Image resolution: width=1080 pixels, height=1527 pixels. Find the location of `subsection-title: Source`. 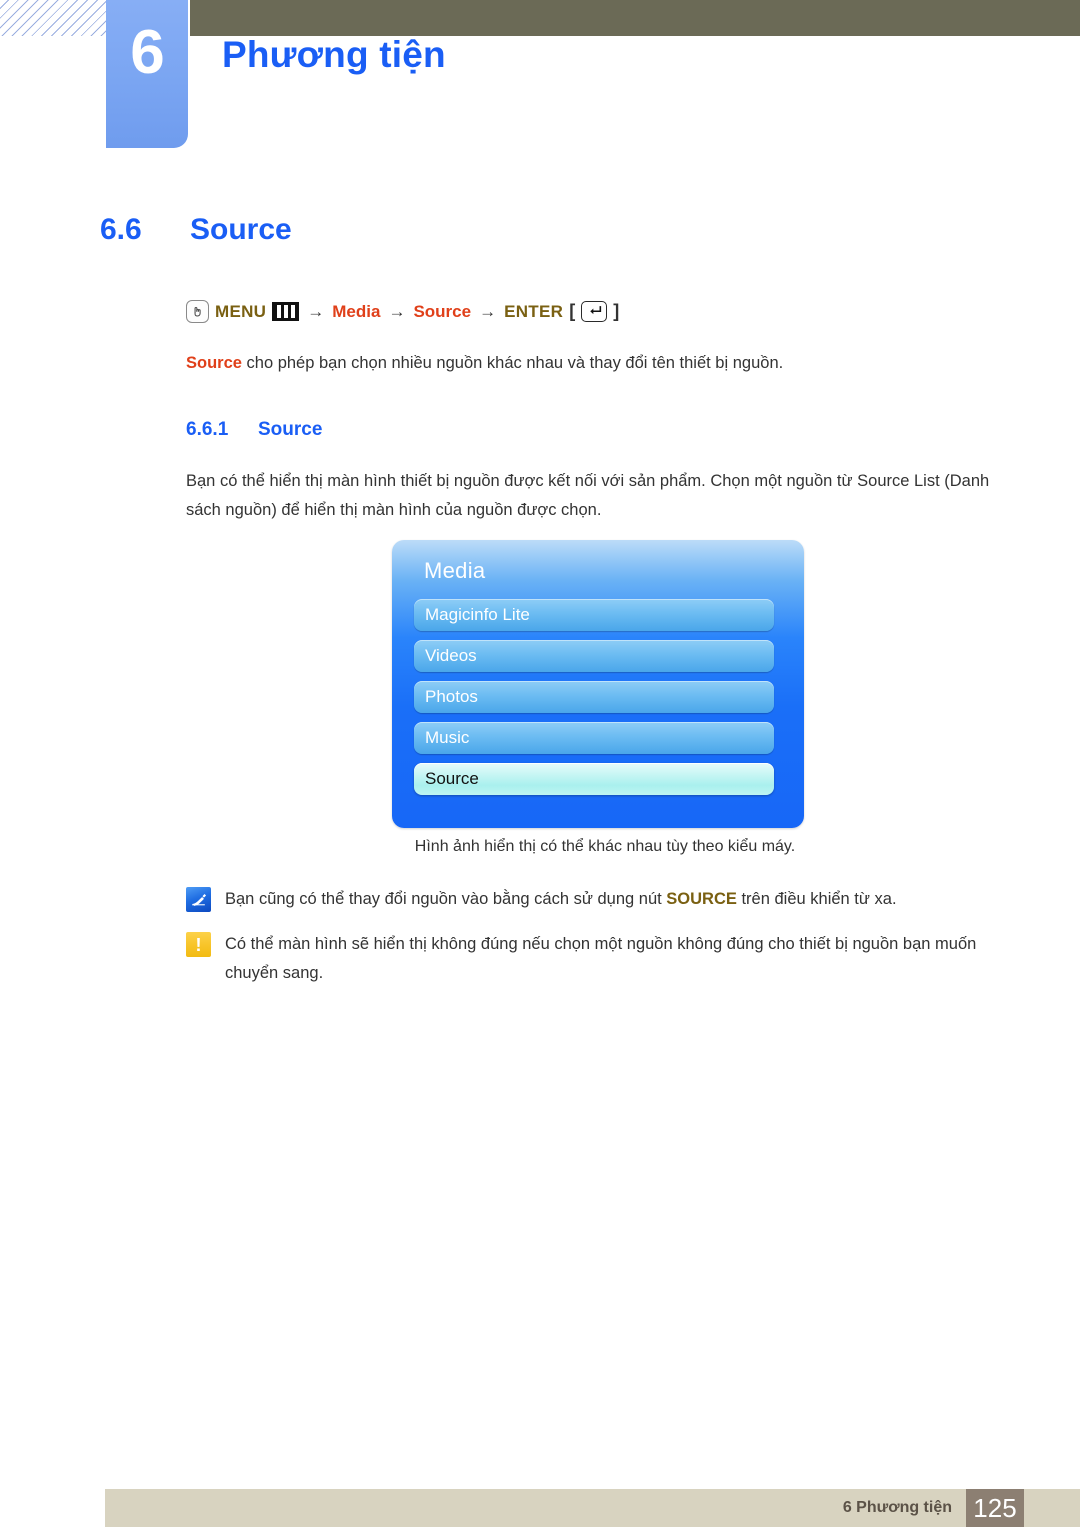

subsection-title: Source is located at coordinates (290, 429).